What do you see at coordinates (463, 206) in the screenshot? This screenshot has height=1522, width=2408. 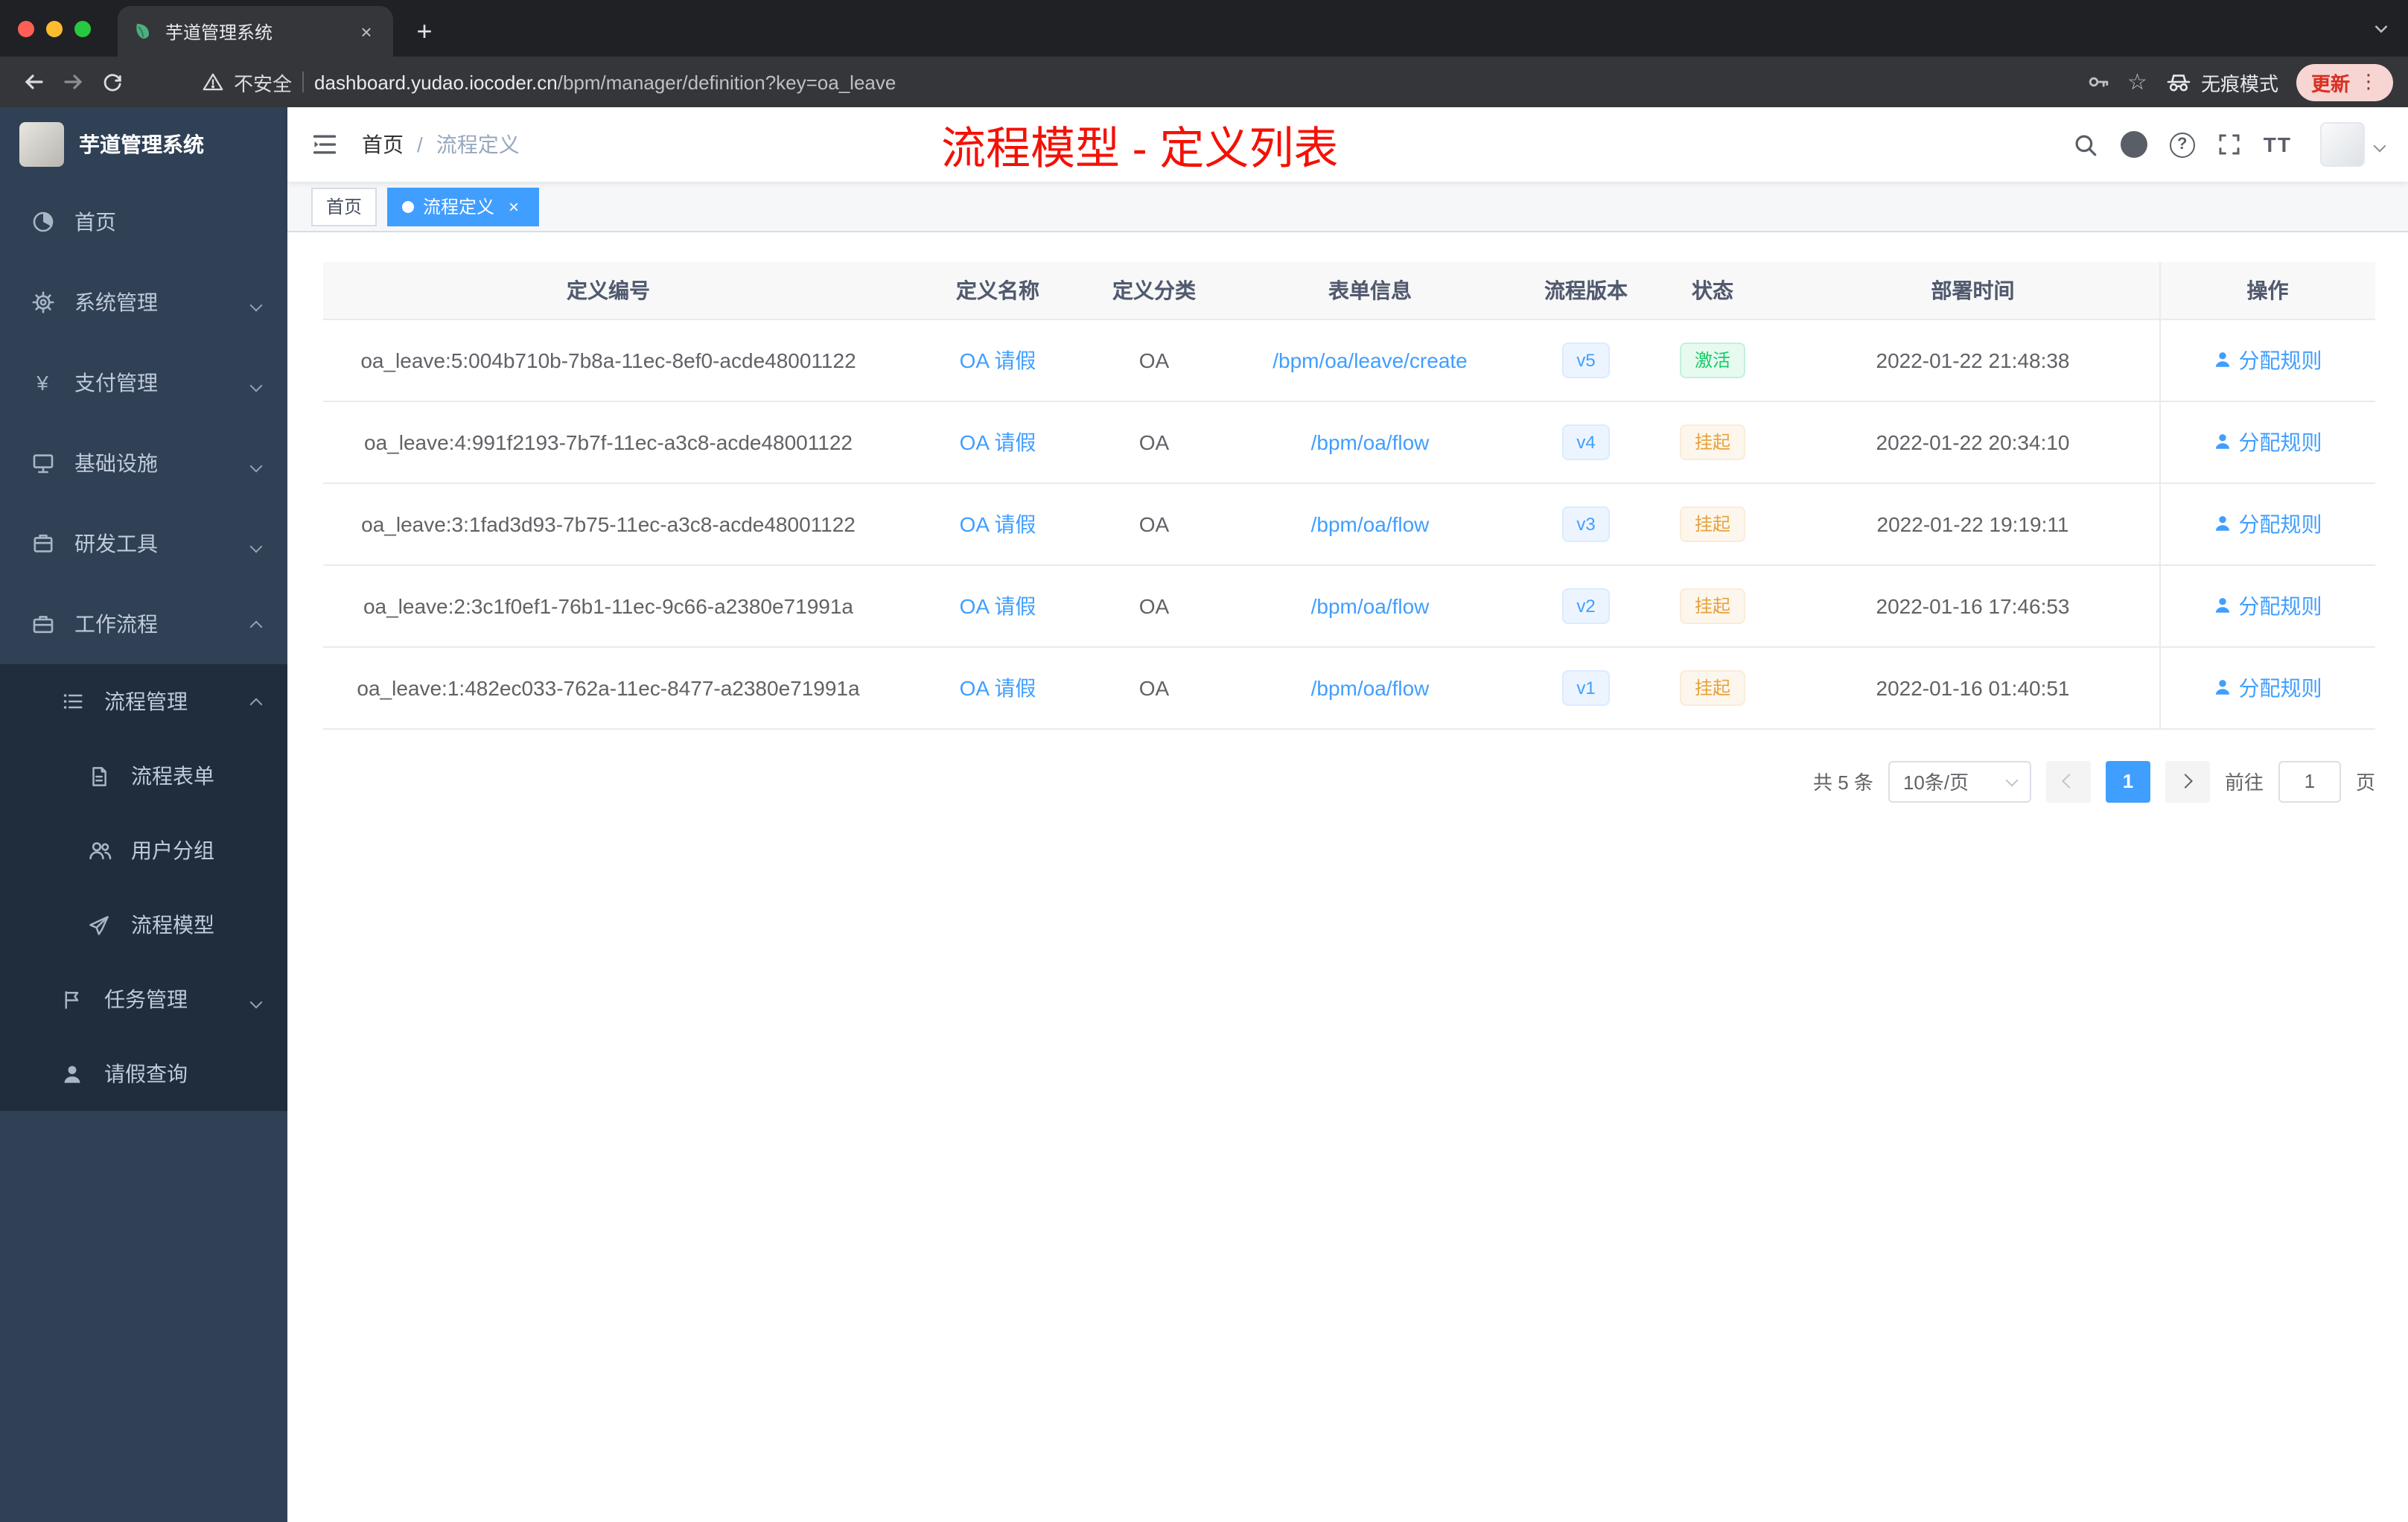 I see `tag-process-definition: 流程定义 ×` at bounding box center [463, 206].